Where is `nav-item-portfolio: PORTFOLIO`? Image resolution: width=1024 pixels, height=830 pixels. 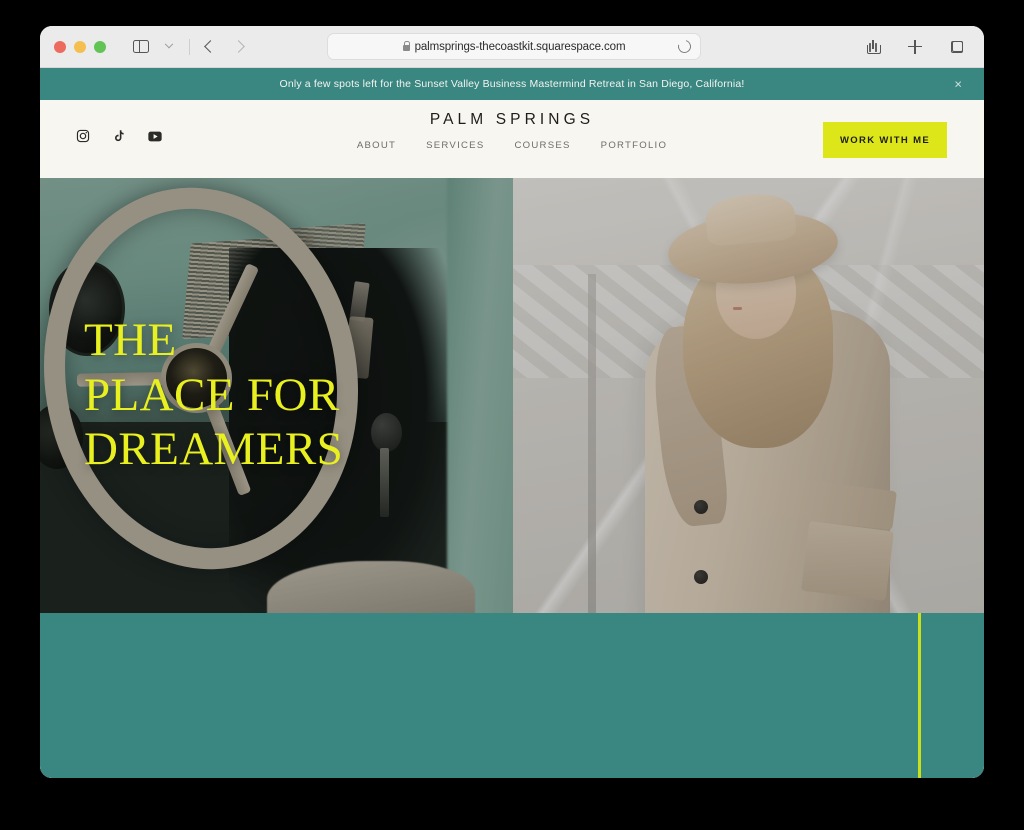 nav-item-portfolio: PORTFOLIO is located at coordinates (634, 145).